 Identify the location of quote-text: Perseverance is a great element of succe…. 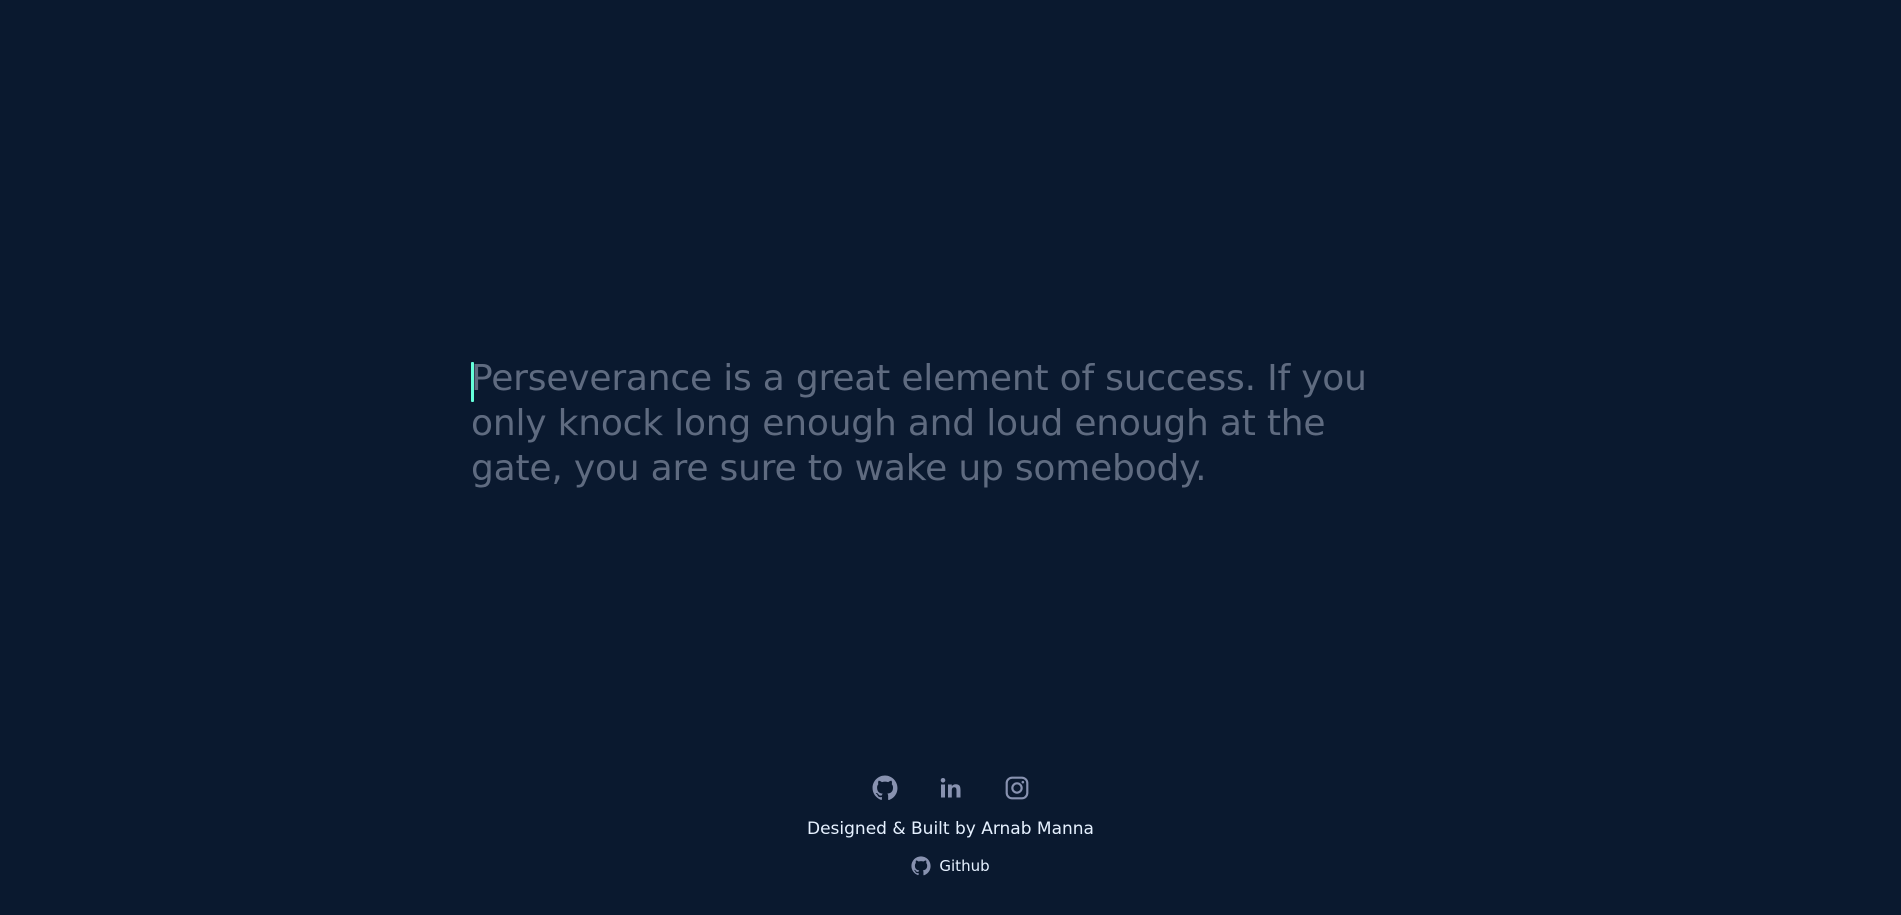
(931, 423).